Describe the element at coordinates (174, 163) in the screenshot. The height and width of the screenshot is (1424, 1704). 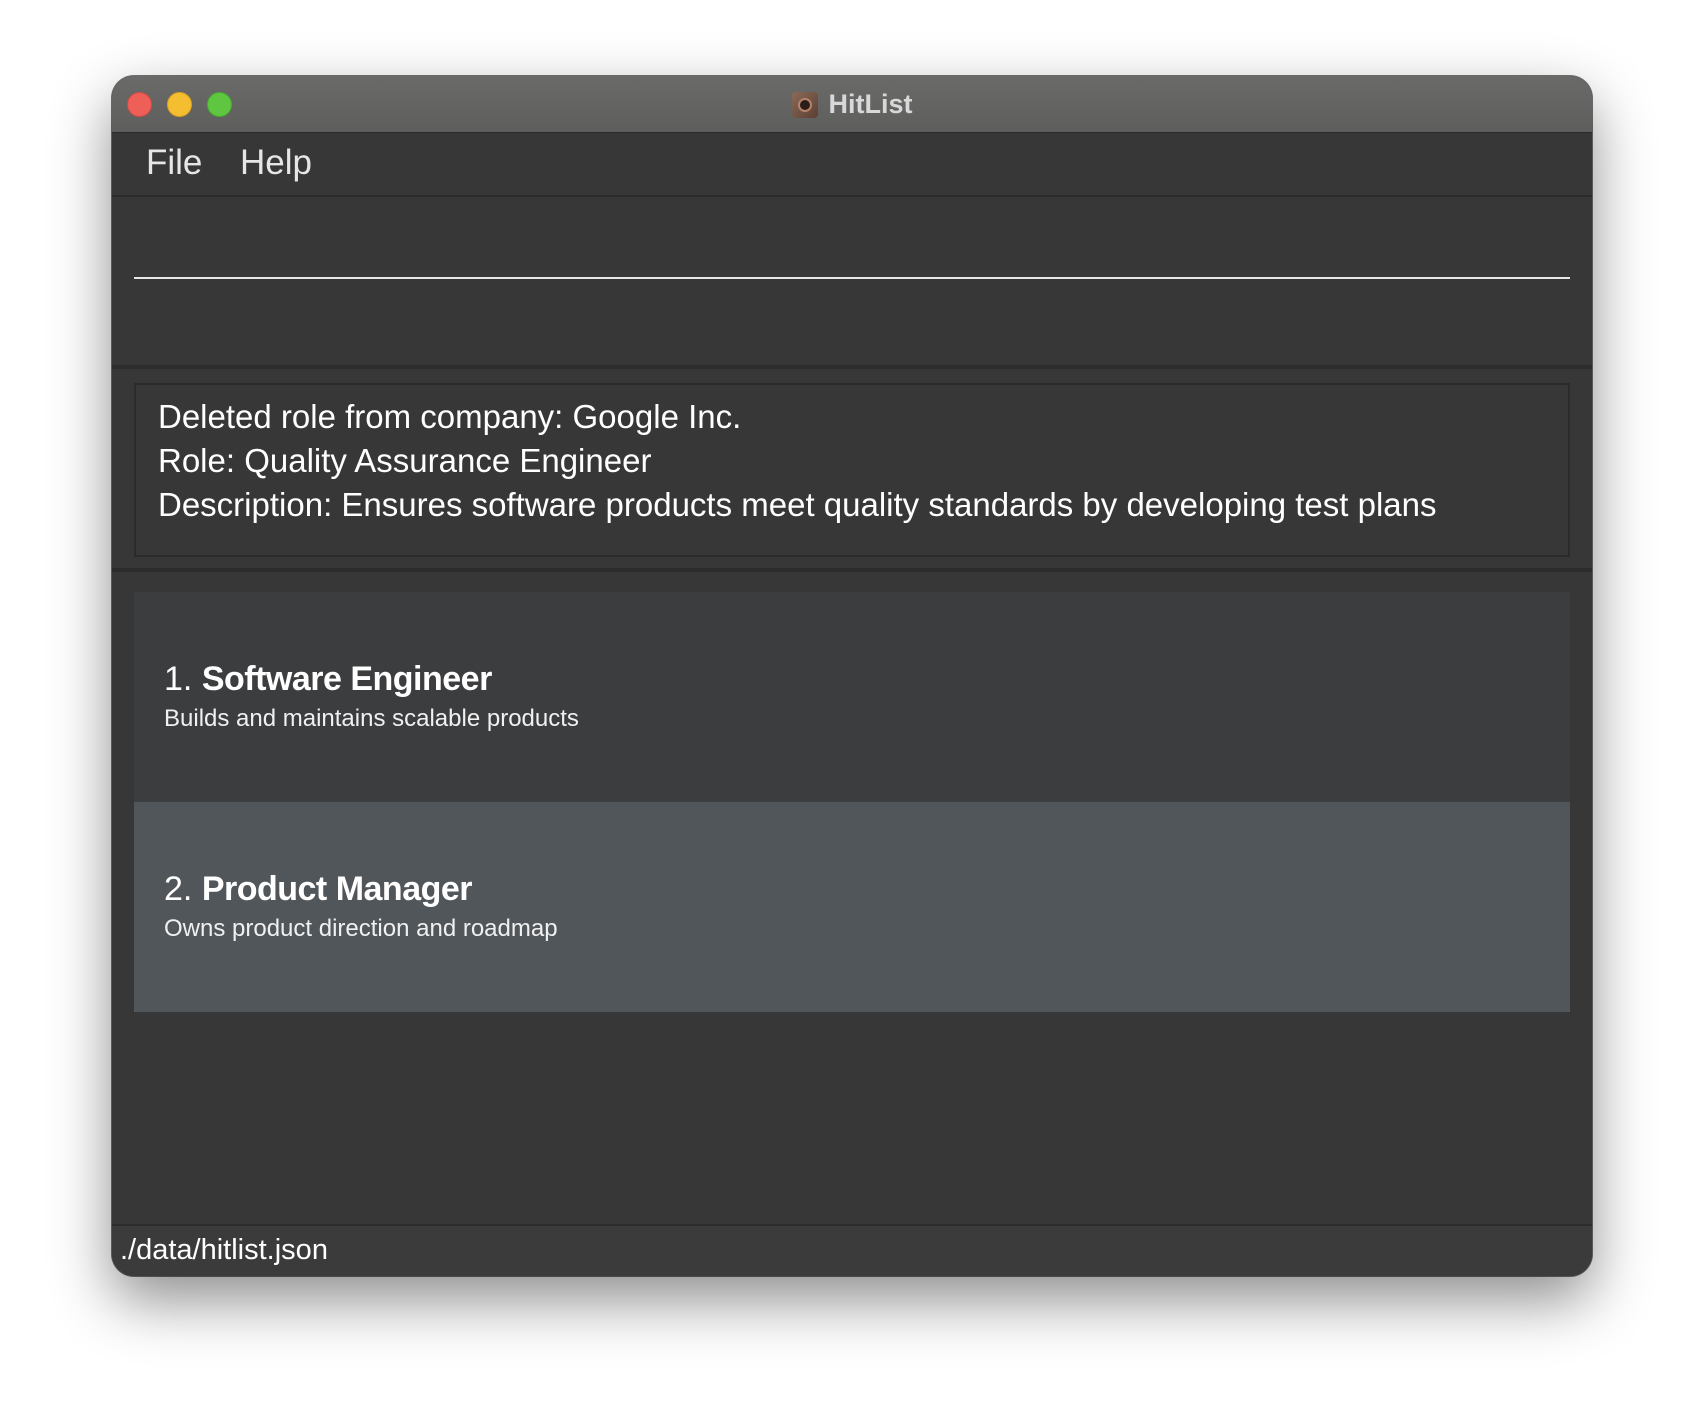
I see `menu-file: File` at that location.